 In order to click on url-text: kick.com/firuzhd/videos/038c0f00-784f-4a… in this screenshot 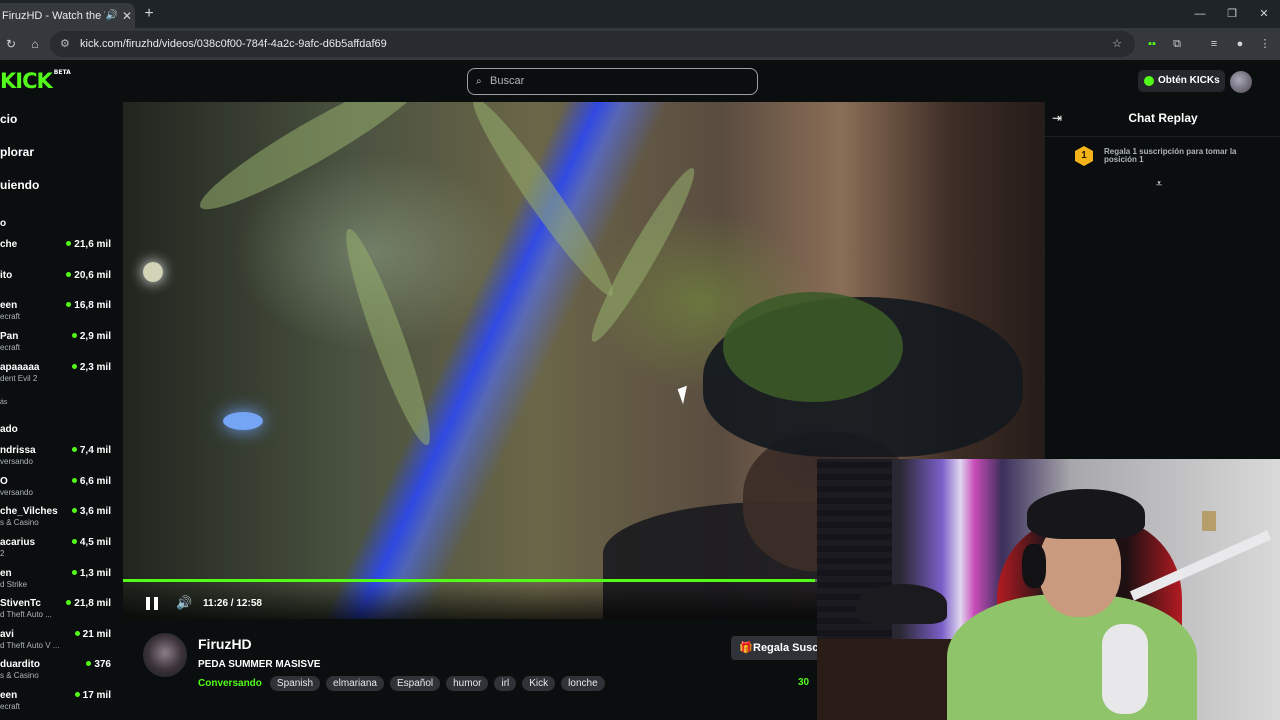, I will do `click(233, 44)`.